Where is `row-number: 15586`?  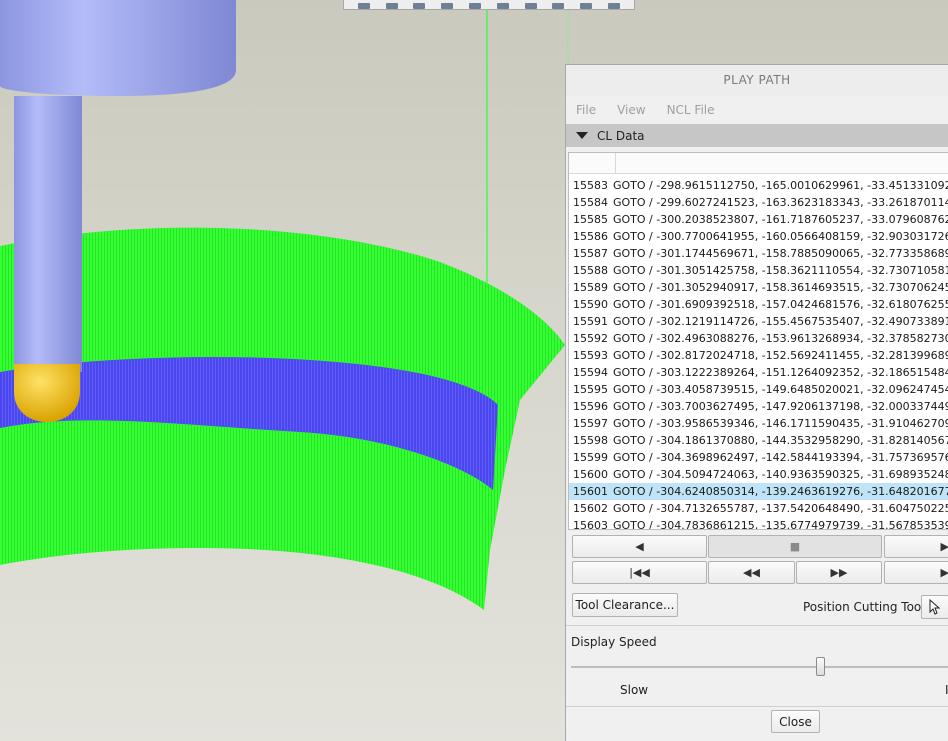
row-number: 15586 is located at coordinates (590, 236).